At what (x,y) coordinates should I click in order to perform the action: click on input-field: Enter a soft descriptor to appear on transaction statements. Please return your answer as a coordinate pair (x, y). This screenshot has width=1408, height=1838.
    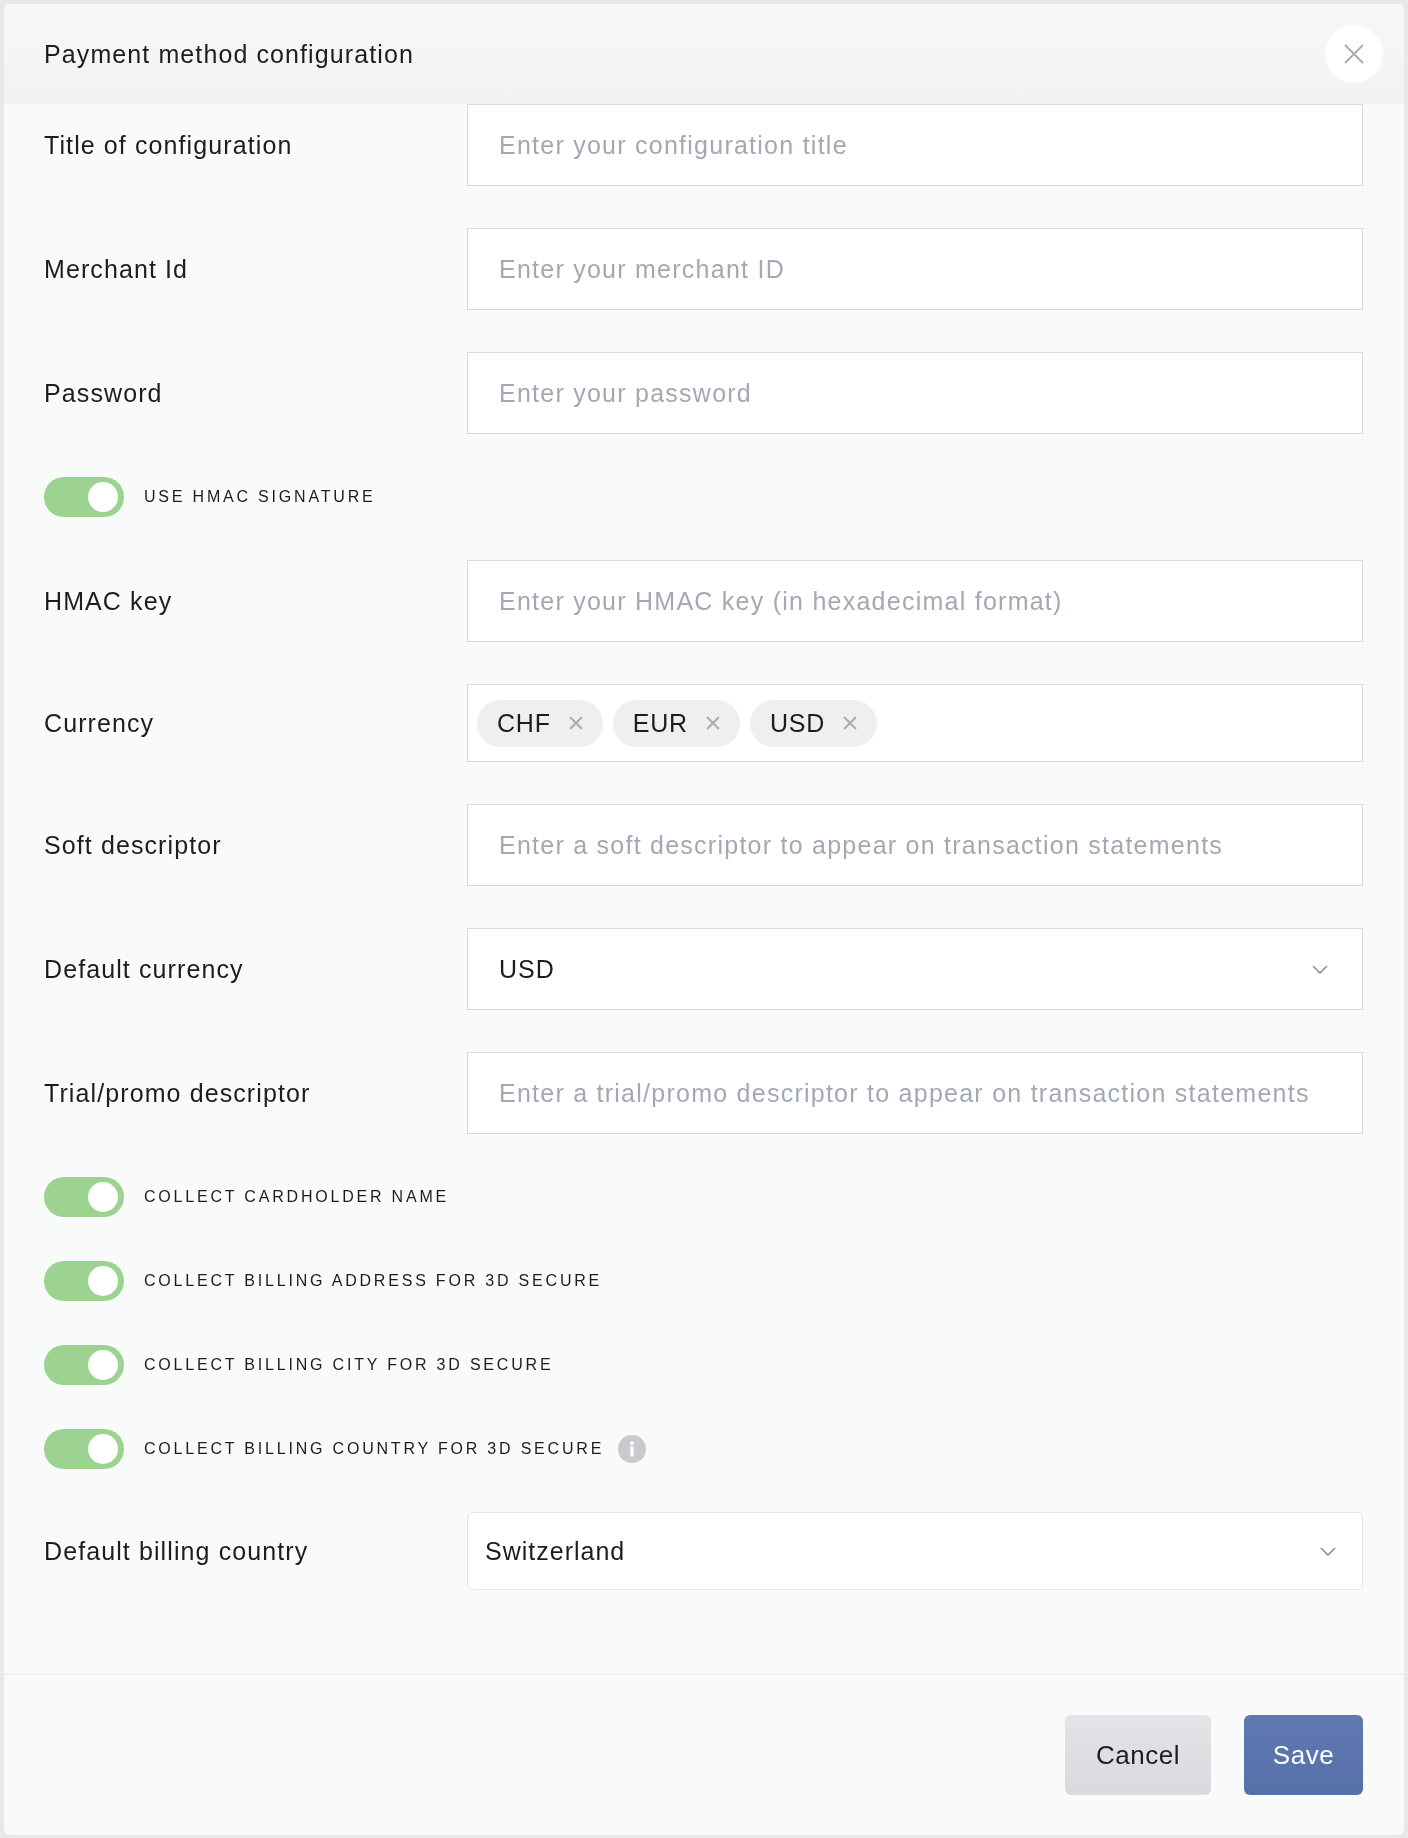
    Looking at the image, I should click on (915, 845).